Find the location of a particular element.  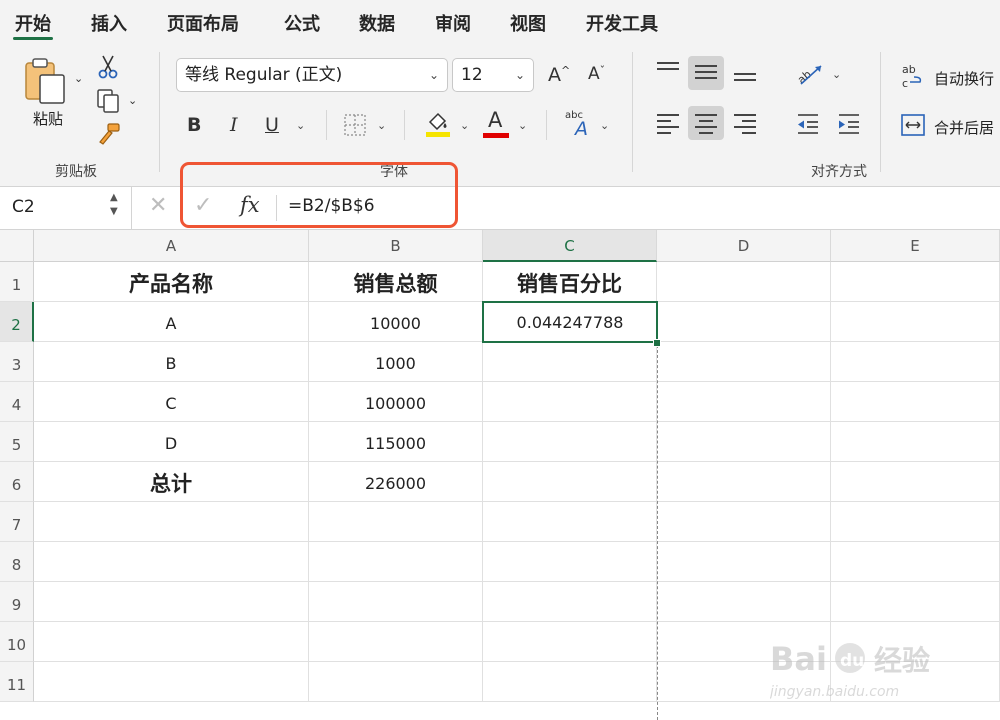

cell-d5 is located at coordinates (744, 442).